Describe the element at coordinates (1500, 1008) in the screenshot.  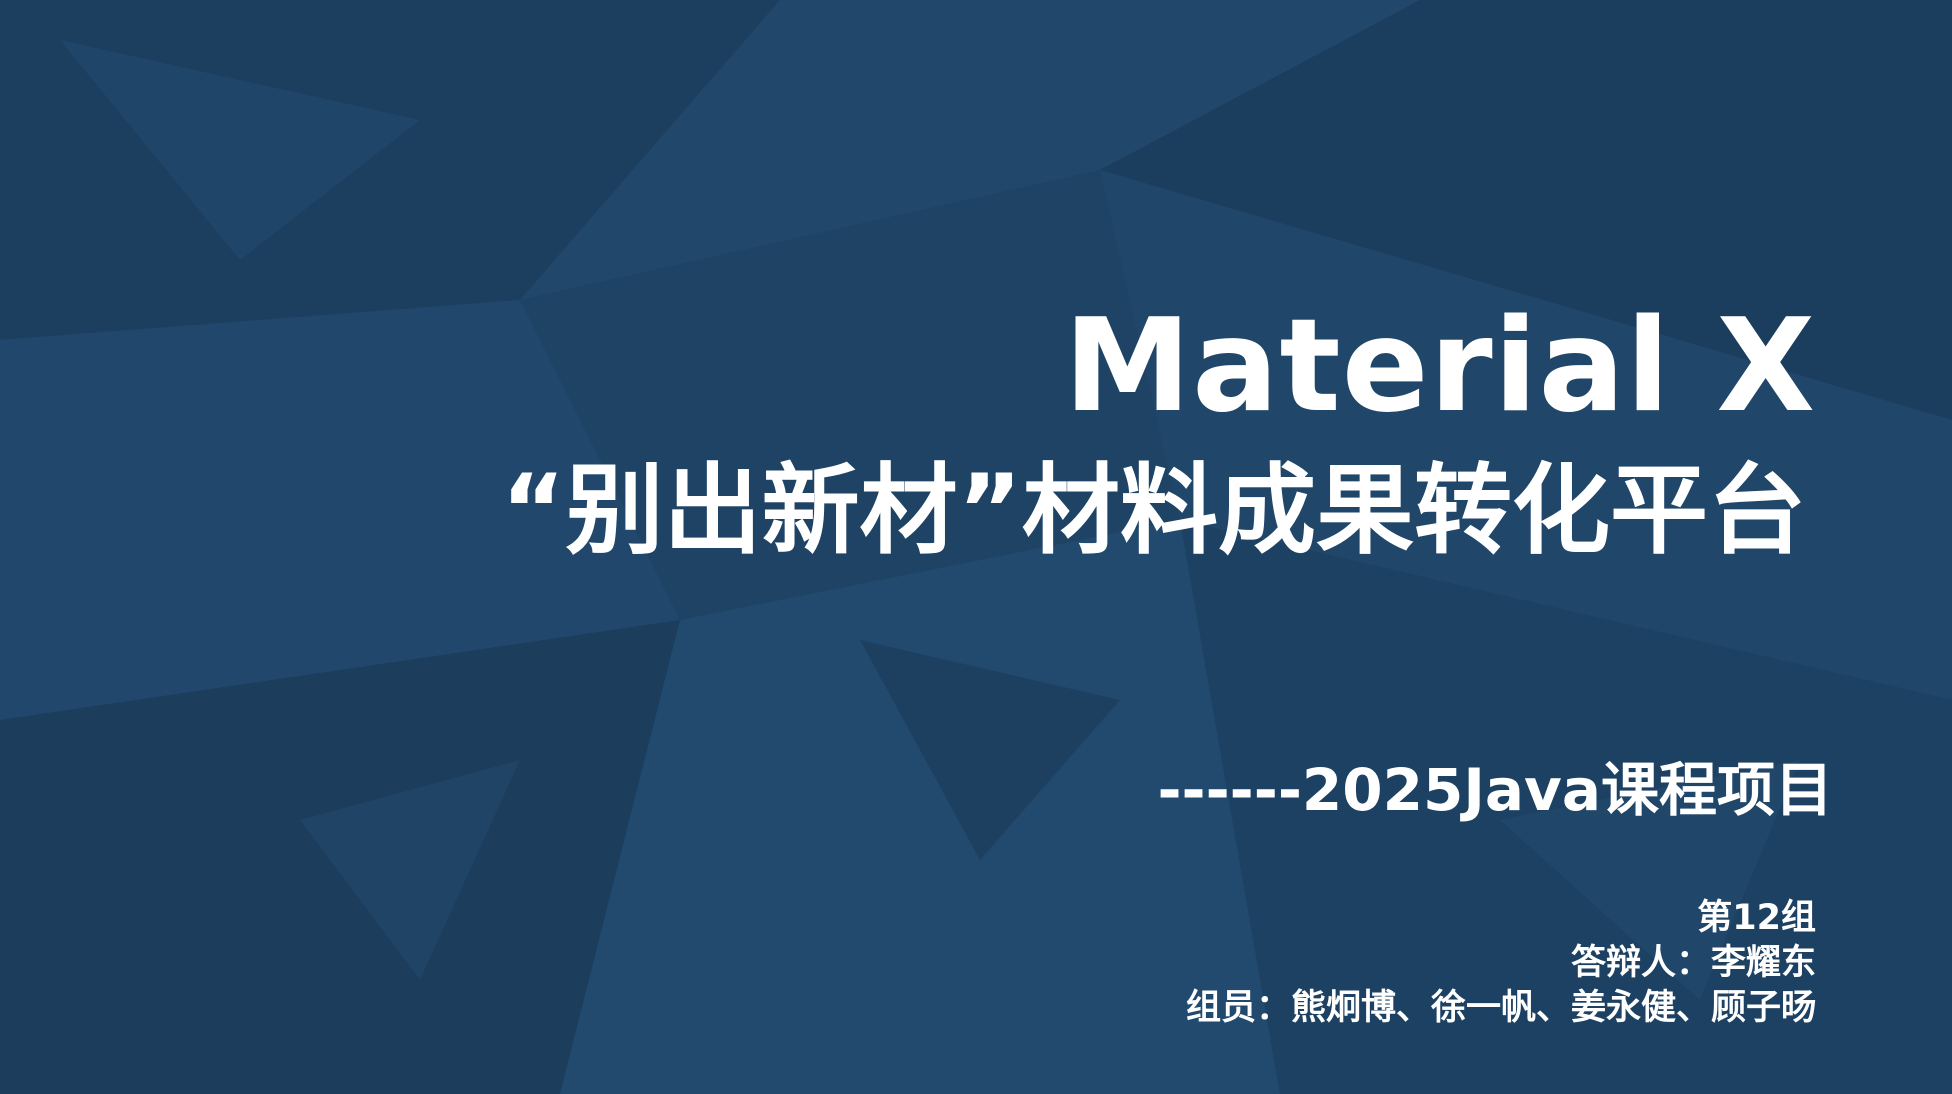
I see `members: 组员：熊炯博、徐一帆、姜永健、顾子旸` at that location.